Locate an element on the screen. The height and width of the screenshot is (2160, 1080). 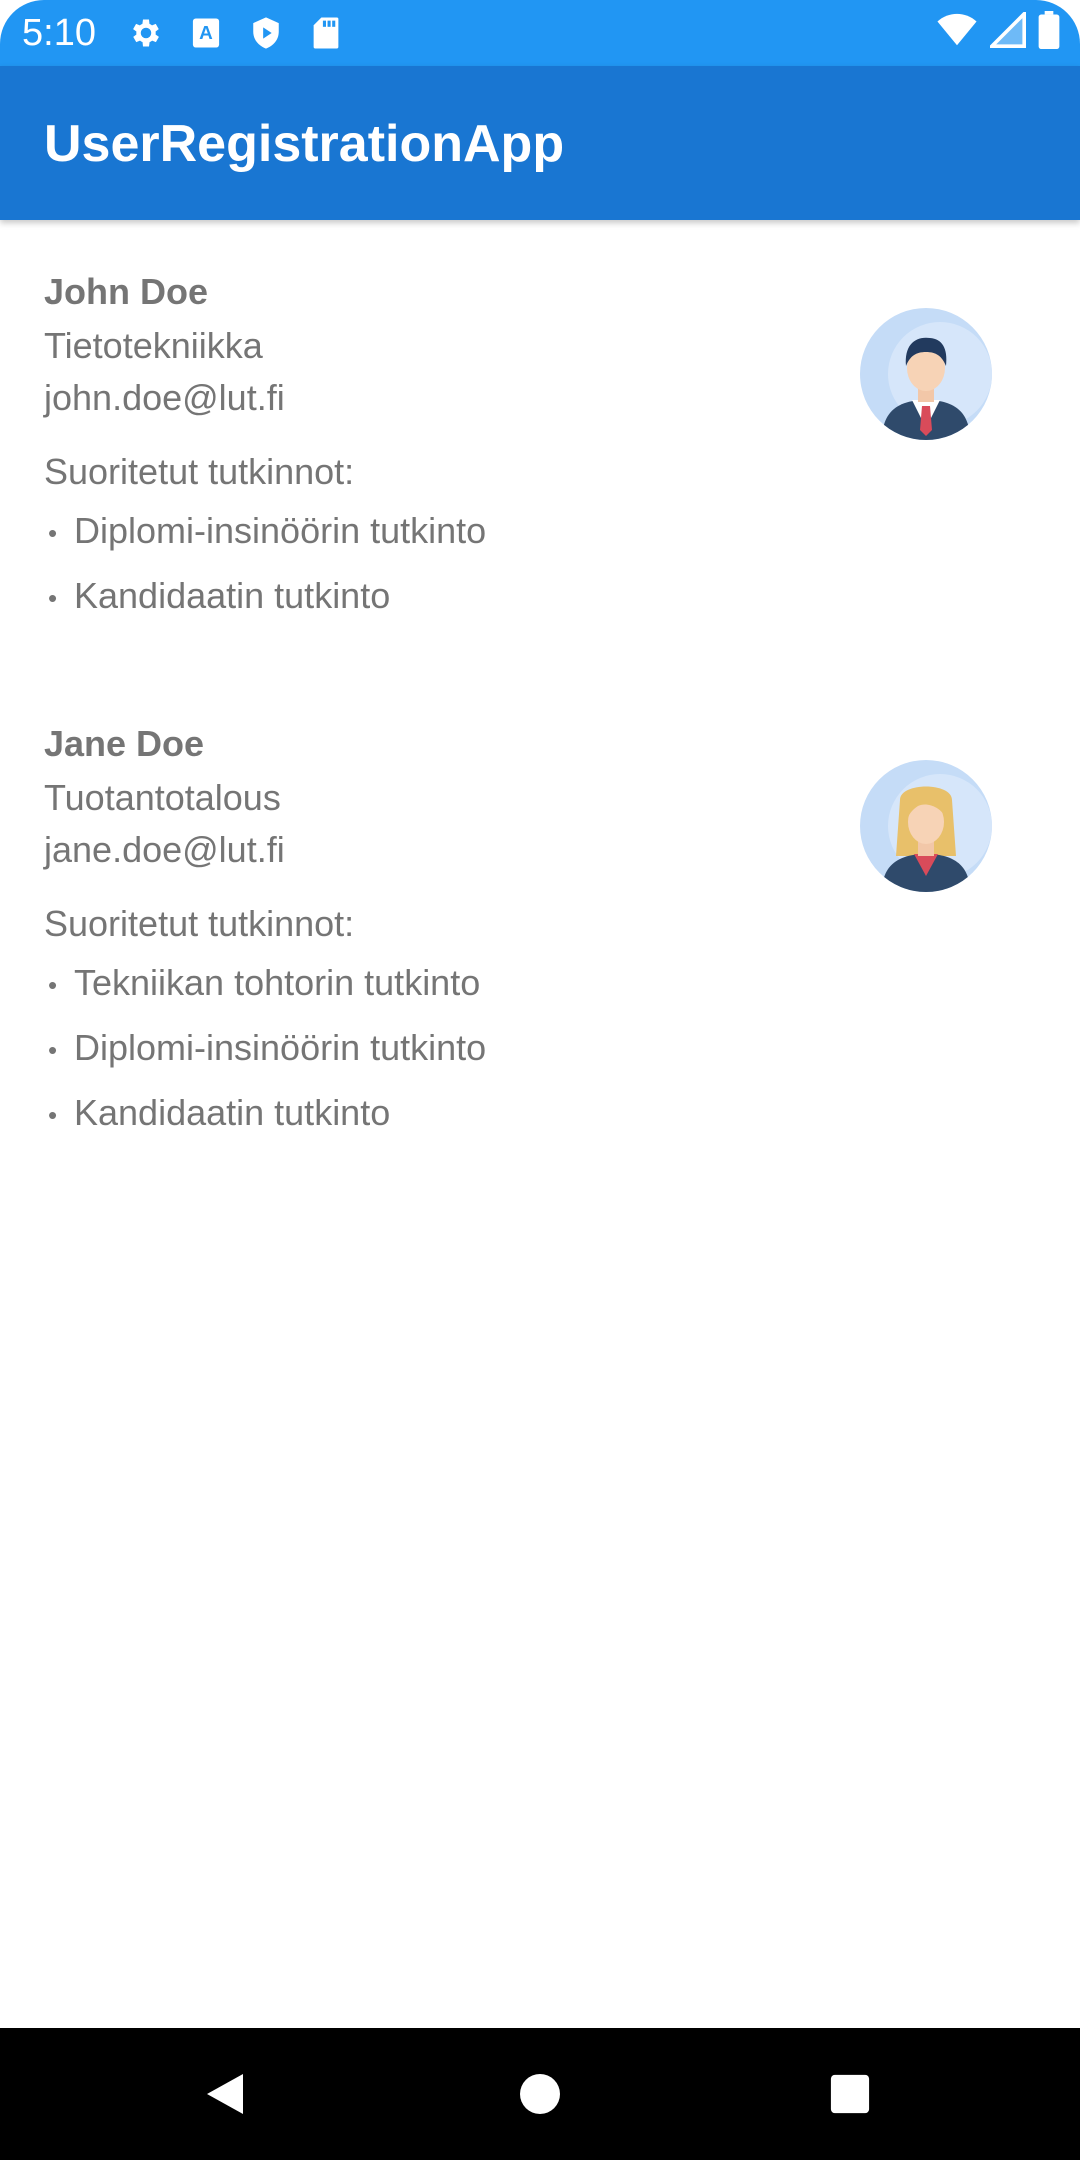
status-icons-left: A is located at coordinates (236, 33).